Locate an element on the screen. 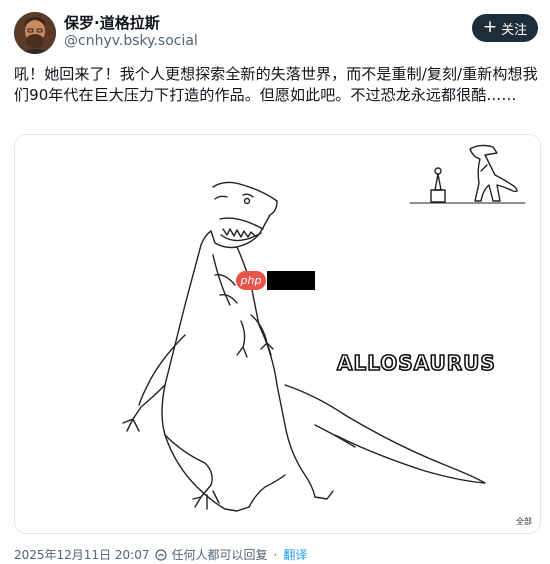  translate-link: 翻译 is located at coordinates (295, 554).